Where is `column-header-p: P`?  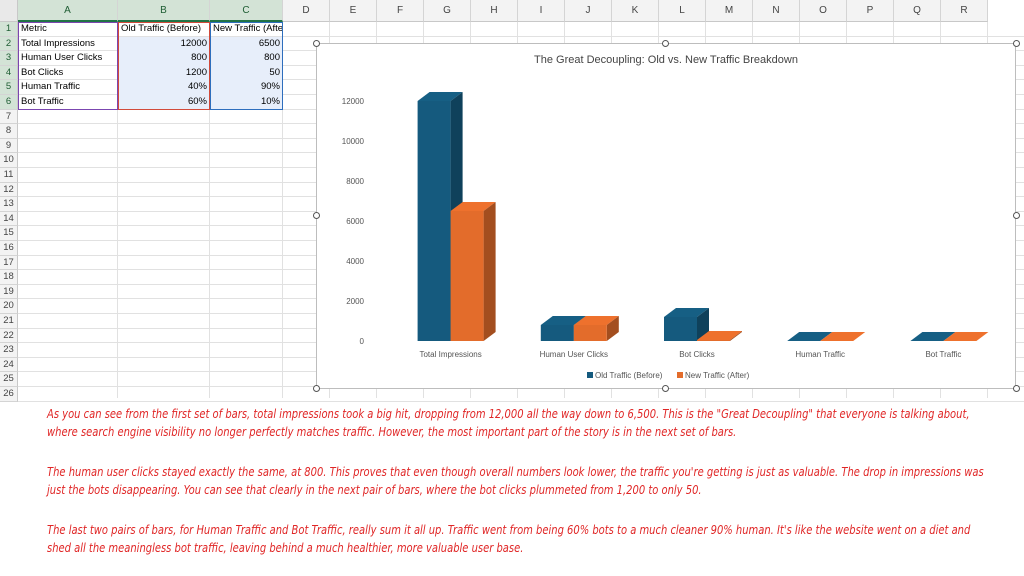
column-header-p: P is located at coordinates (870, 11).